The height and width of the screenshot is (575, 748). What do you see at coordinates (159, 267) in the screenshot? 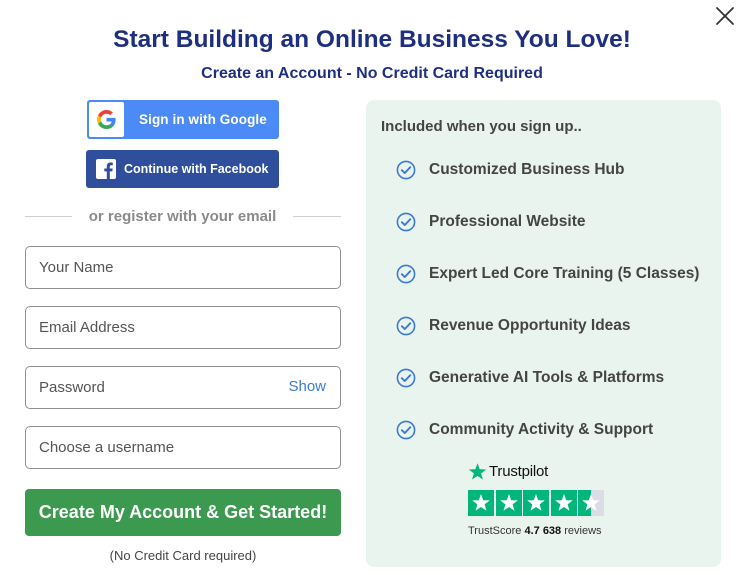
I see `name-input` at bounding box center [159, 267].